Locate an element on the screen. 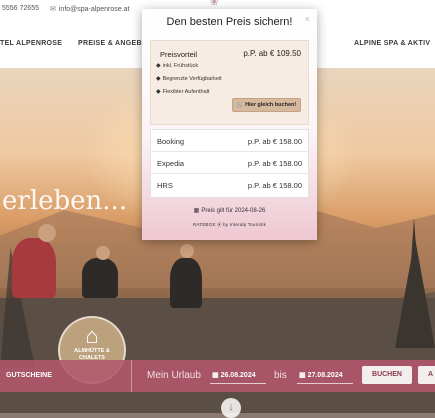 The image size is (435, 418). price-valid-note: ▦ Preis gilt für 2024-08-26 is located at coordinates (229, 210).